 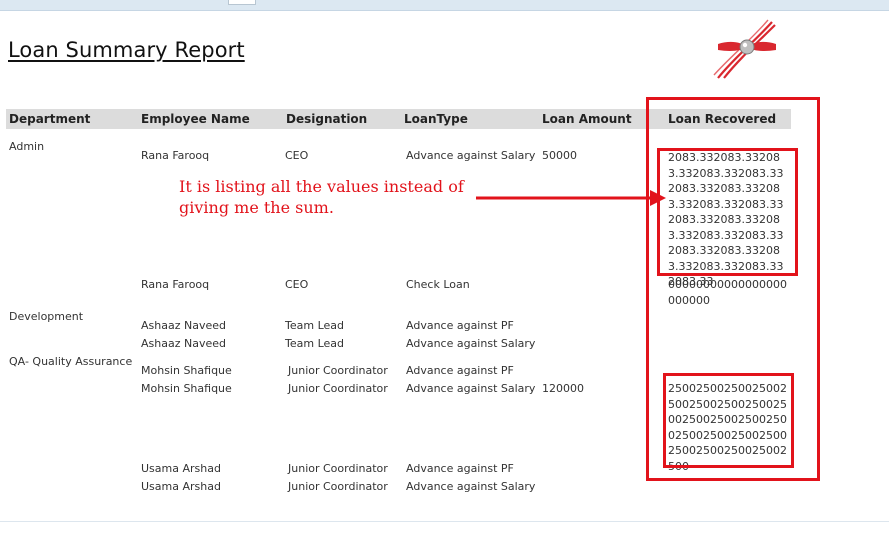 I want to click on column-header-department: Department, so click(x=49, y=119).